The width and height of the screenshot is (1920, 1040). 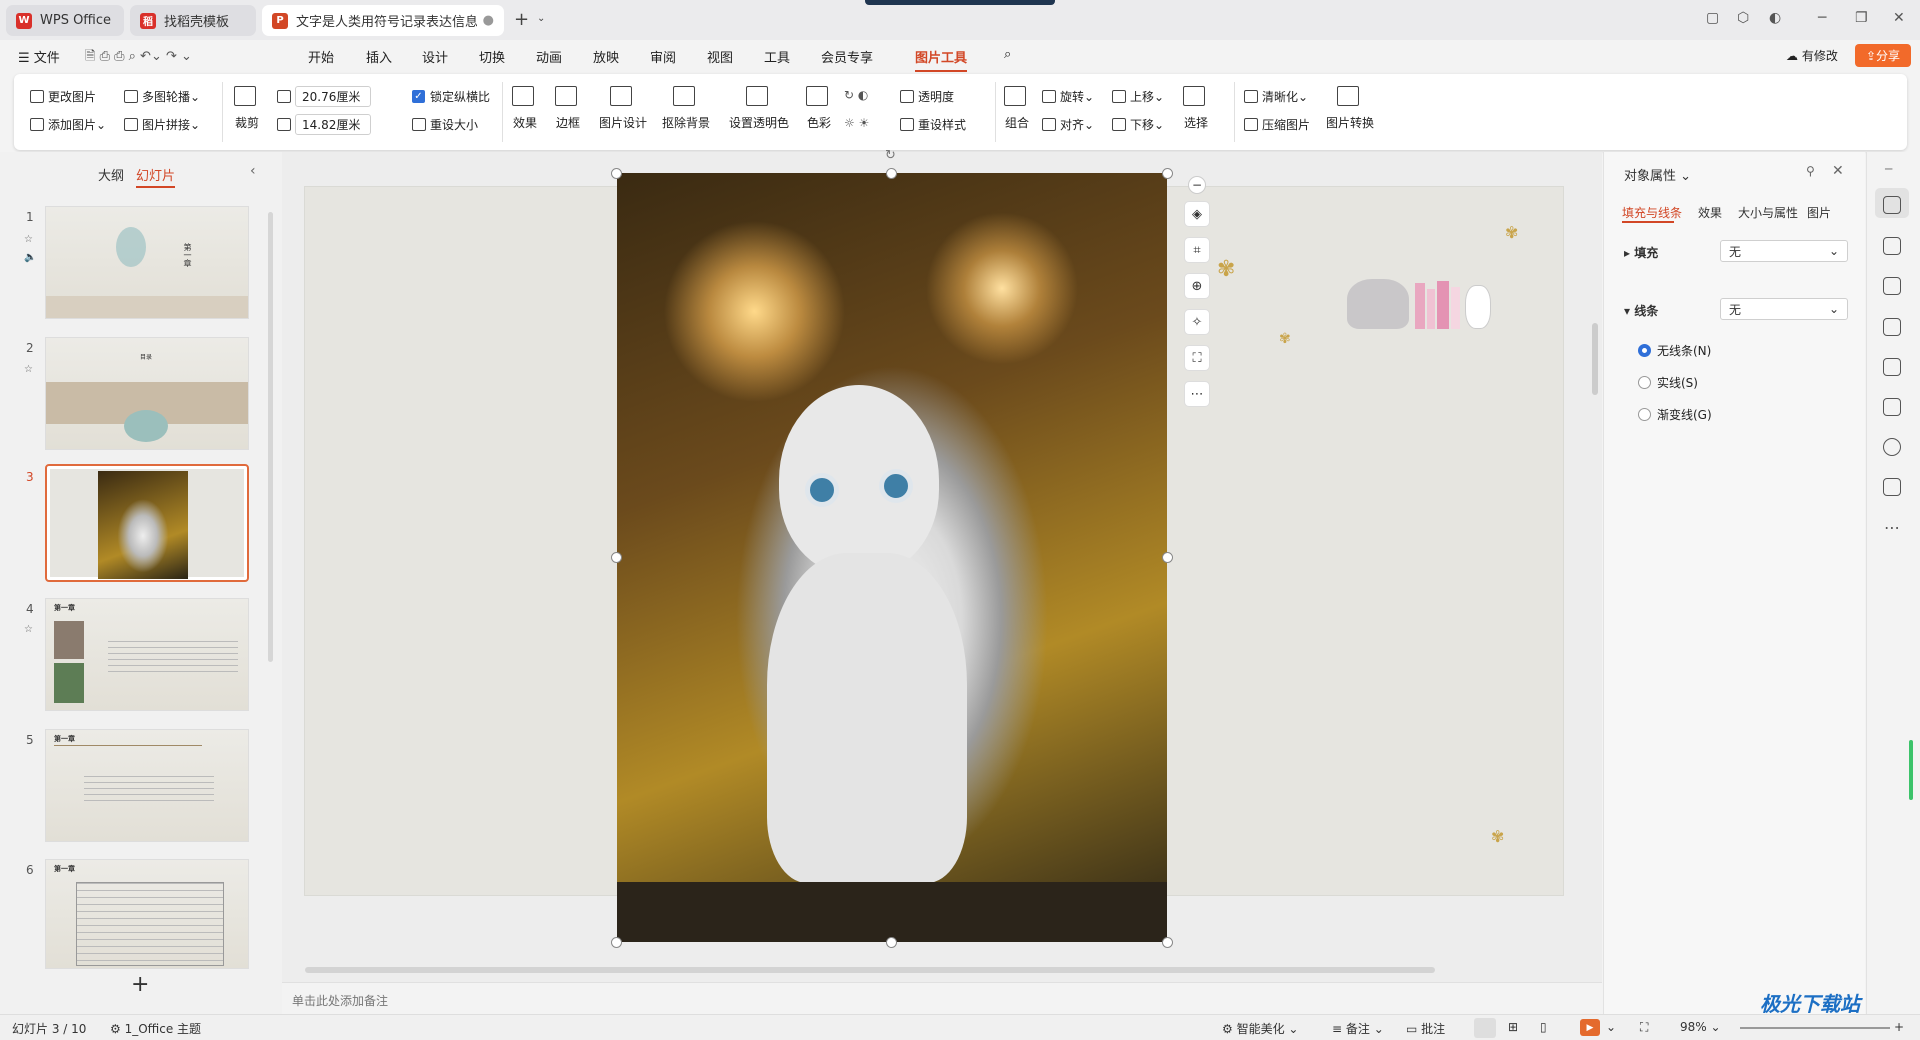 What do you see at coordinates (1641, 252) in the screenshot?
I see `fill-section-header: ▸ 填充` at bounding box center [1641, 252].